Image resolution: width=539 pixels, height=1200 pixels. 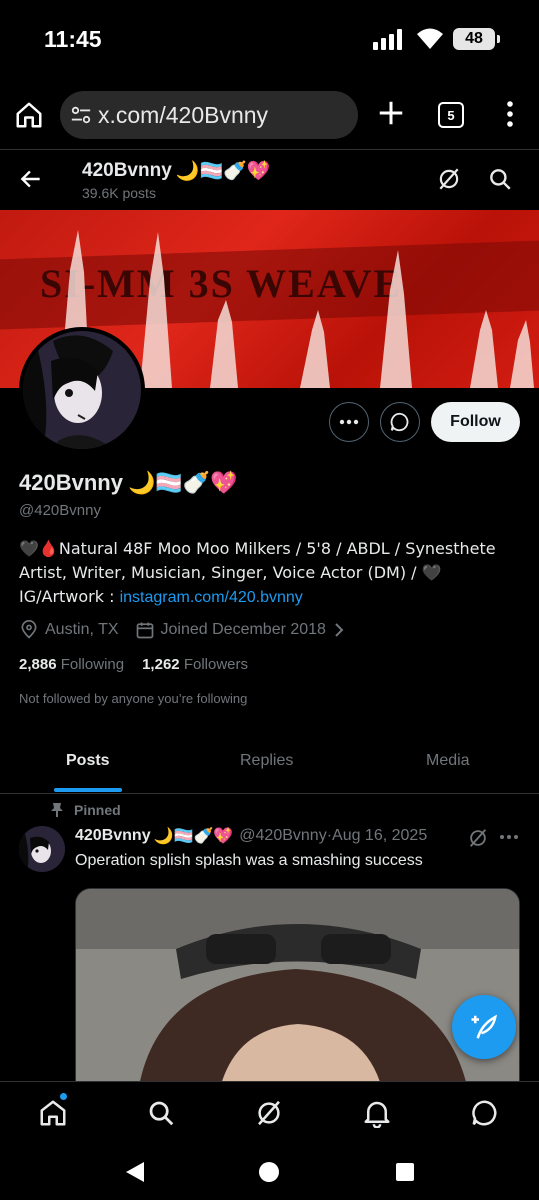 I want to click on joined-item: Joined December 2018, so click(x=240, y=630).